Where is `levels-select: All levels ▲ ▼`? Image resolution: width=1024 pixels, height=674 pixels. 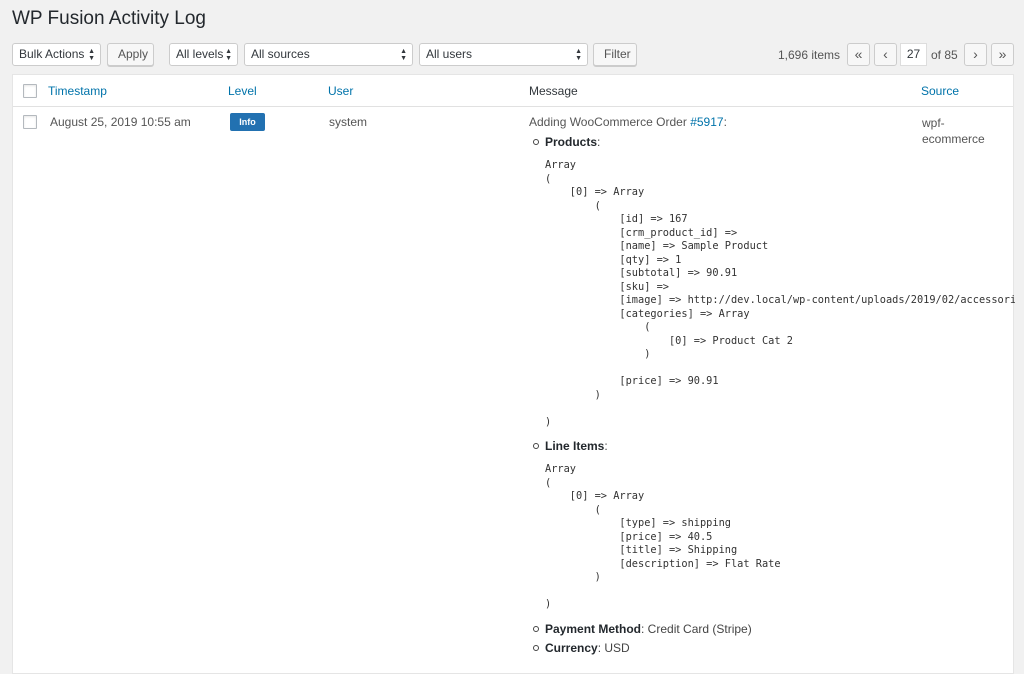 levels-select: All levels ▲ ▼ is located at coordinates (203, 54).